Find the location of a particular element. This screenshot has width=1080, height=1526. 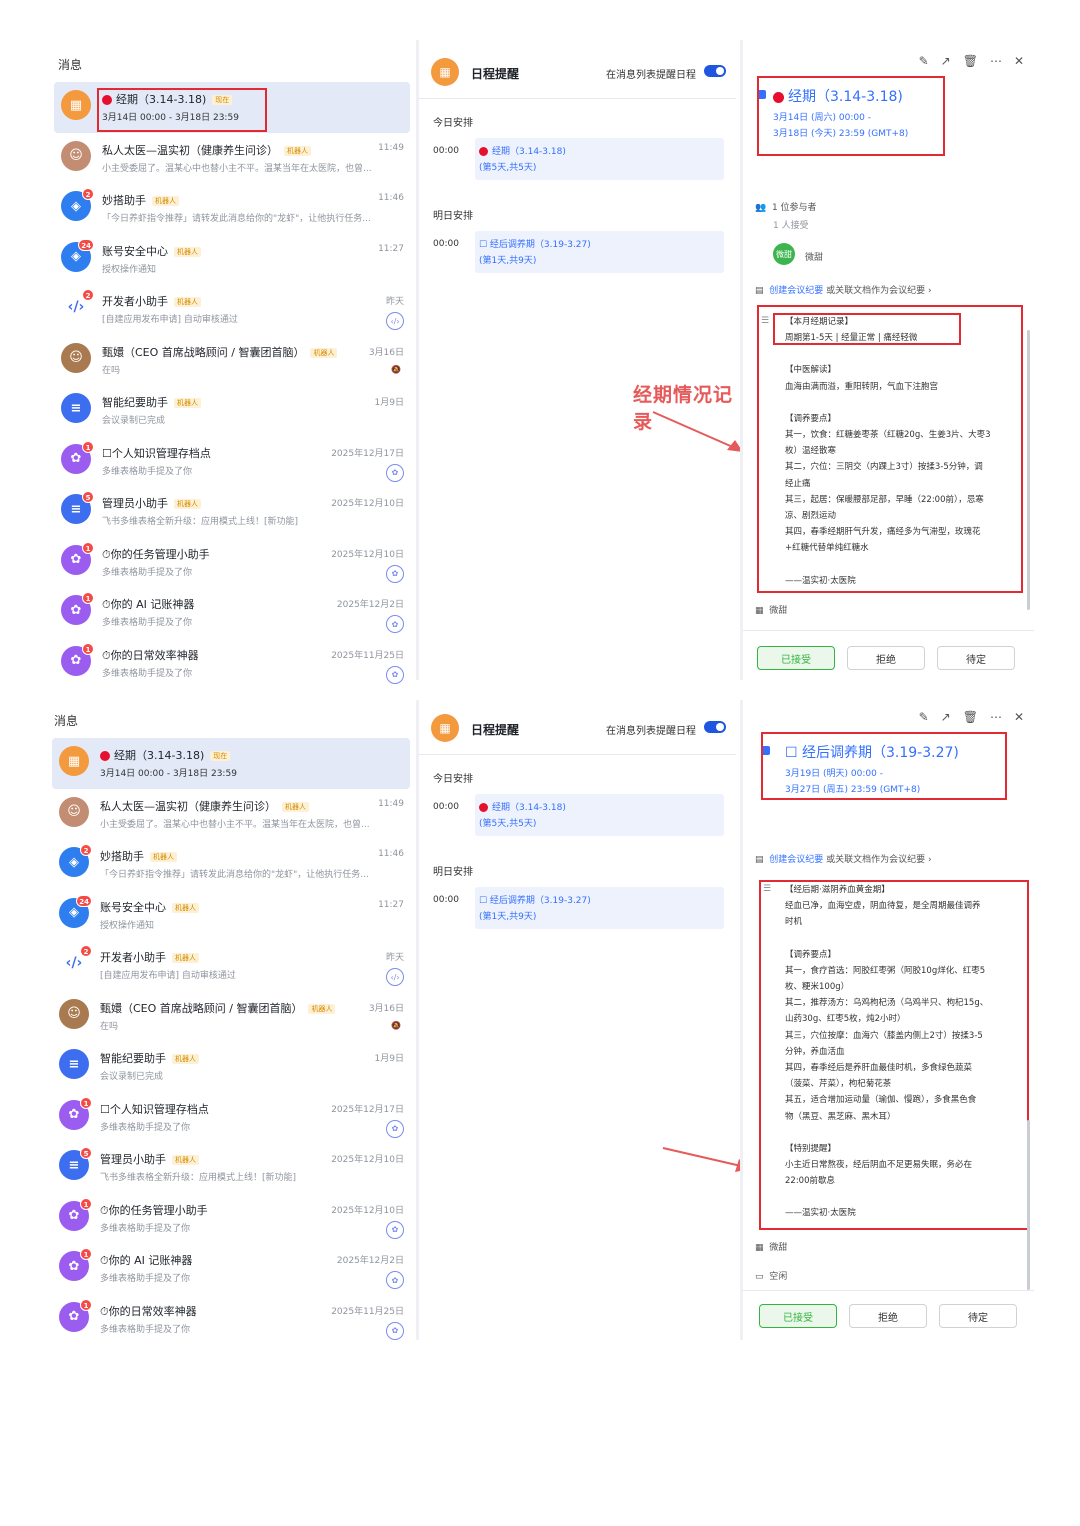

note-line: 其二，穴位：三阴交（内踝上3寸）按揉3-5分钟，调 is located at coordinates (884, 467).